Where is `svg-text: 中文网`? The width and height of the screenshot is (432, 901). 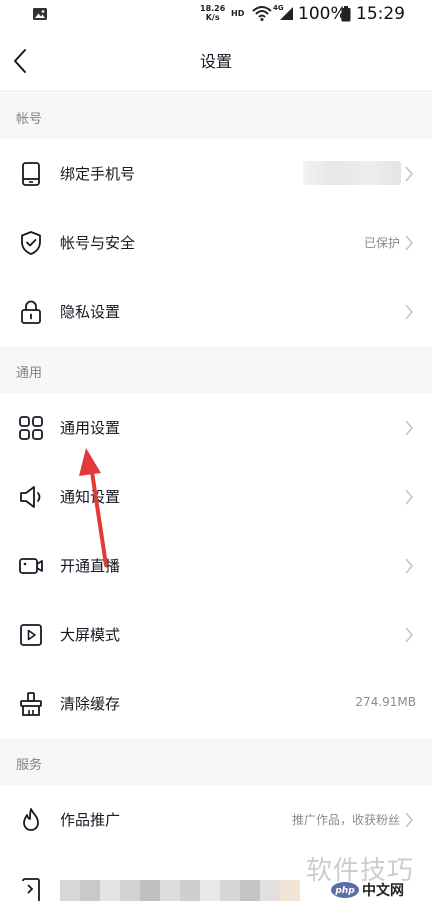 svg-text: 中文网 is located at coordinates (383, 890).